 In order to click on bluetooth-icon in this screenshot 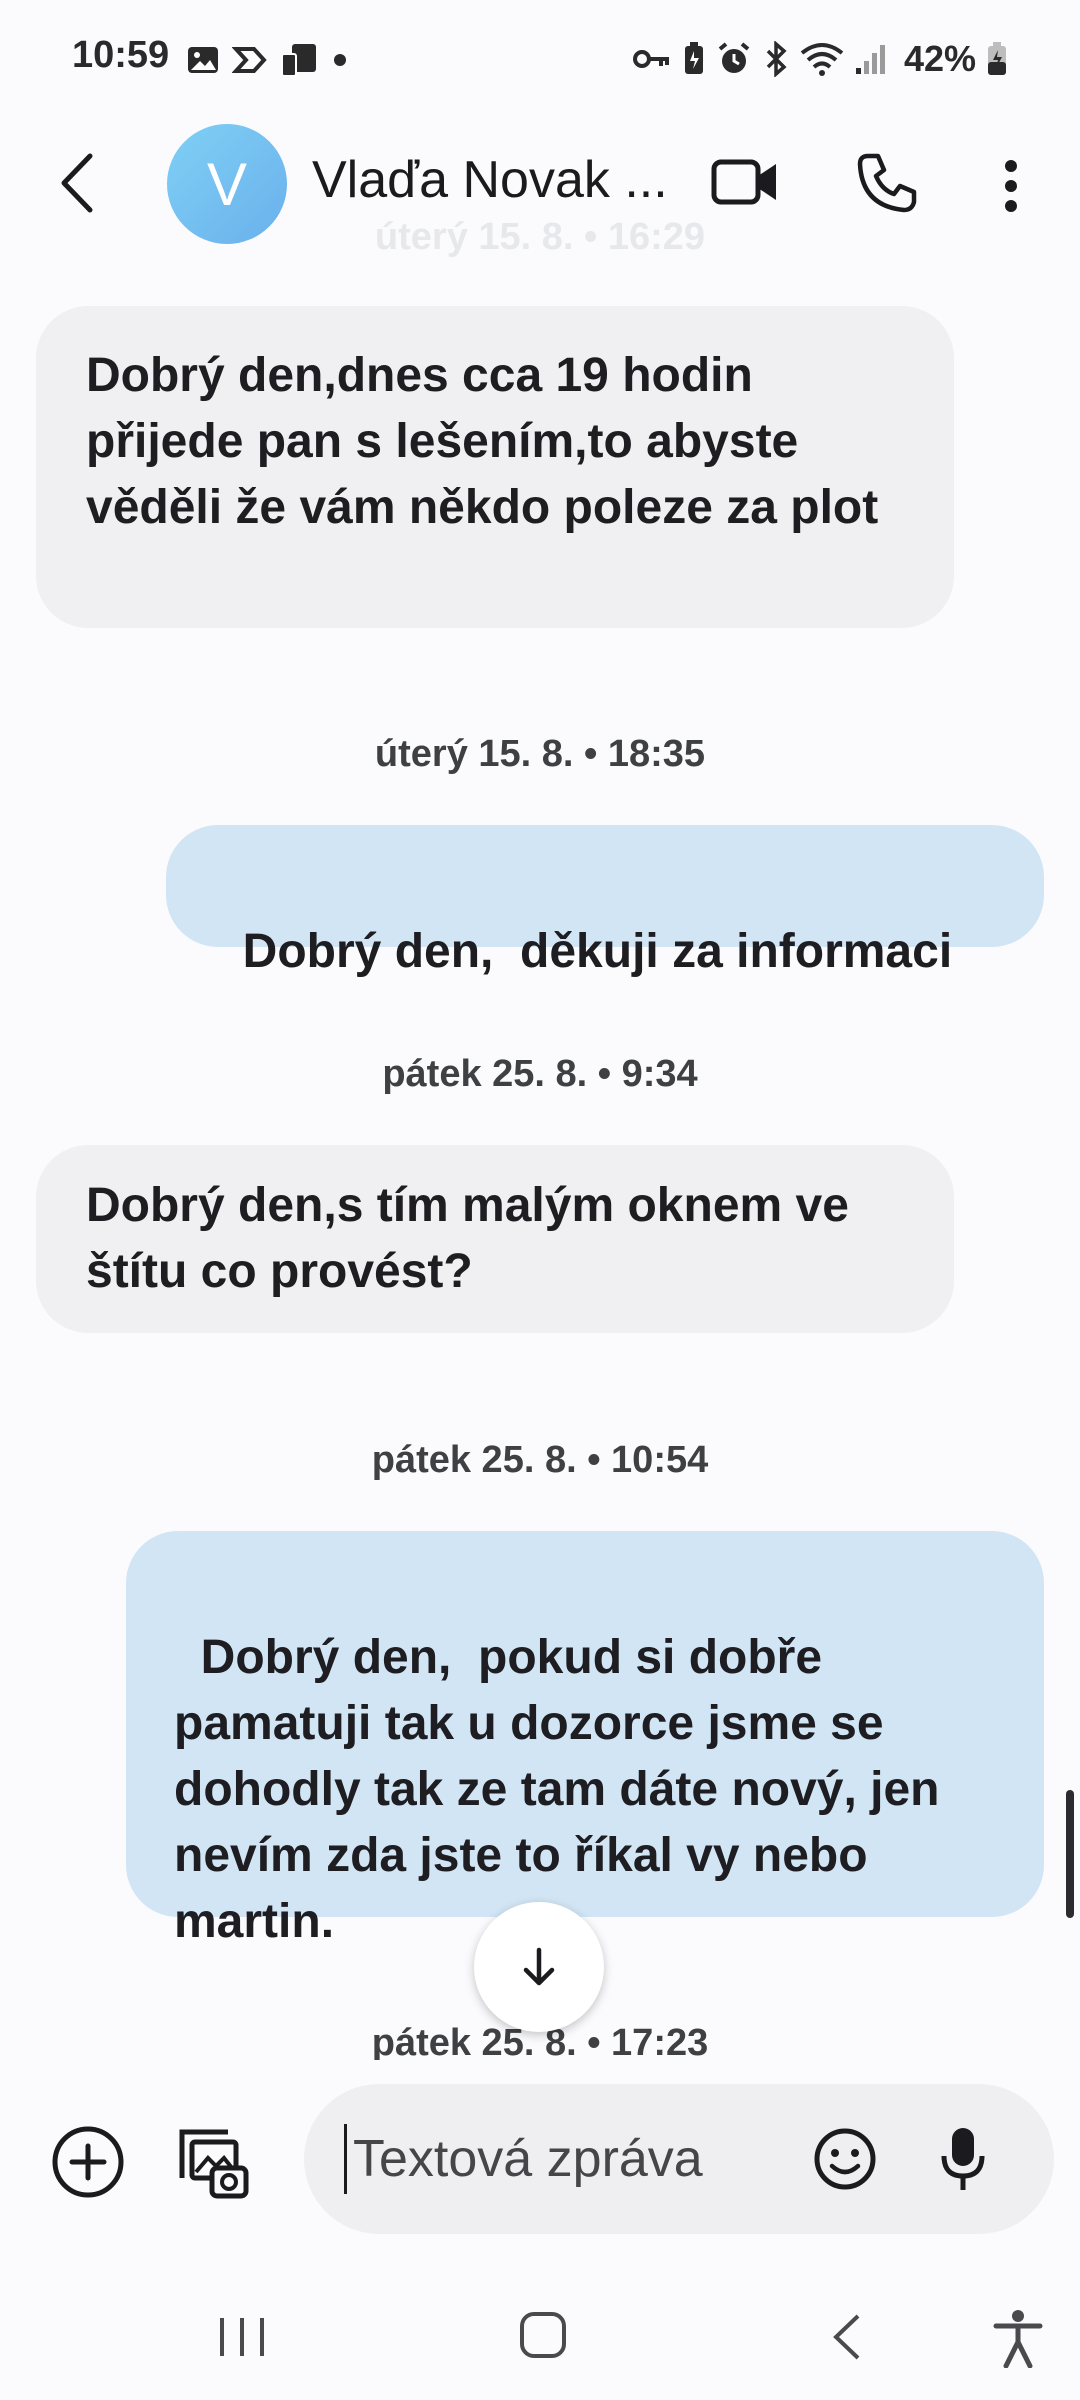, I will do `click(776, 59)`.